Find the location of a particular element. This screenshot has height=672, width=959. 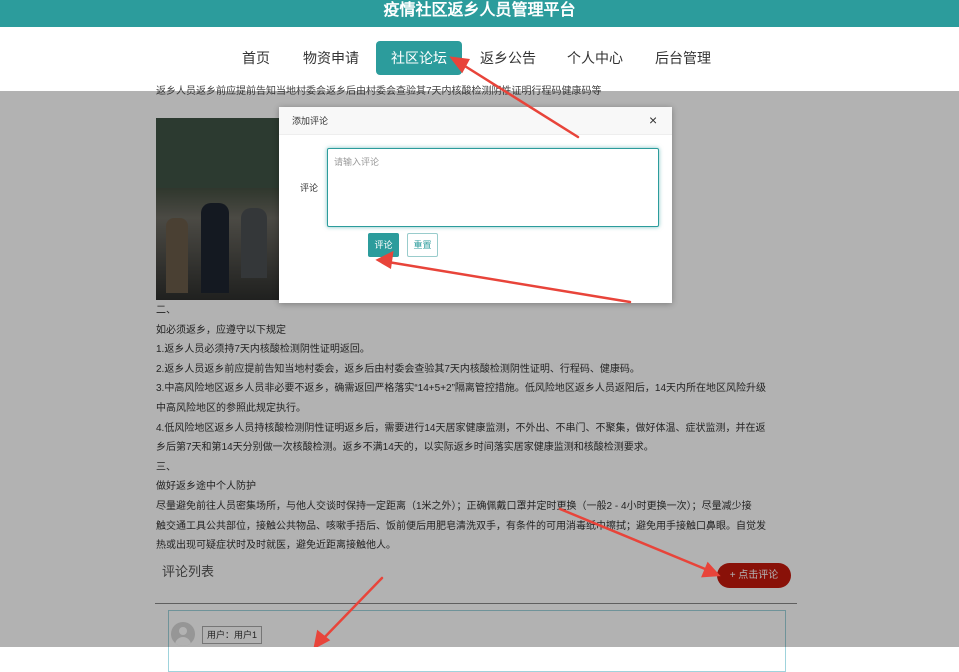

nav-item-personal-center: 个人中心 is located at coordinates (595, 58).